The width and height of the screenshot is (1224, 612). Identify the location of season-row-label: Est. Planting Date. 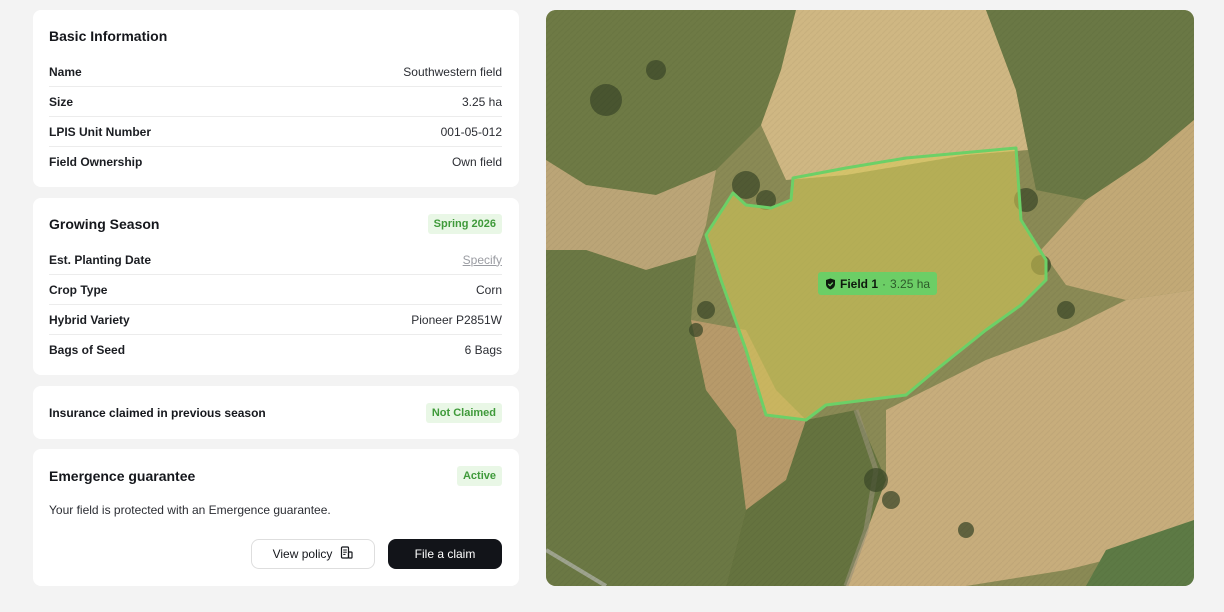
(100, 259).